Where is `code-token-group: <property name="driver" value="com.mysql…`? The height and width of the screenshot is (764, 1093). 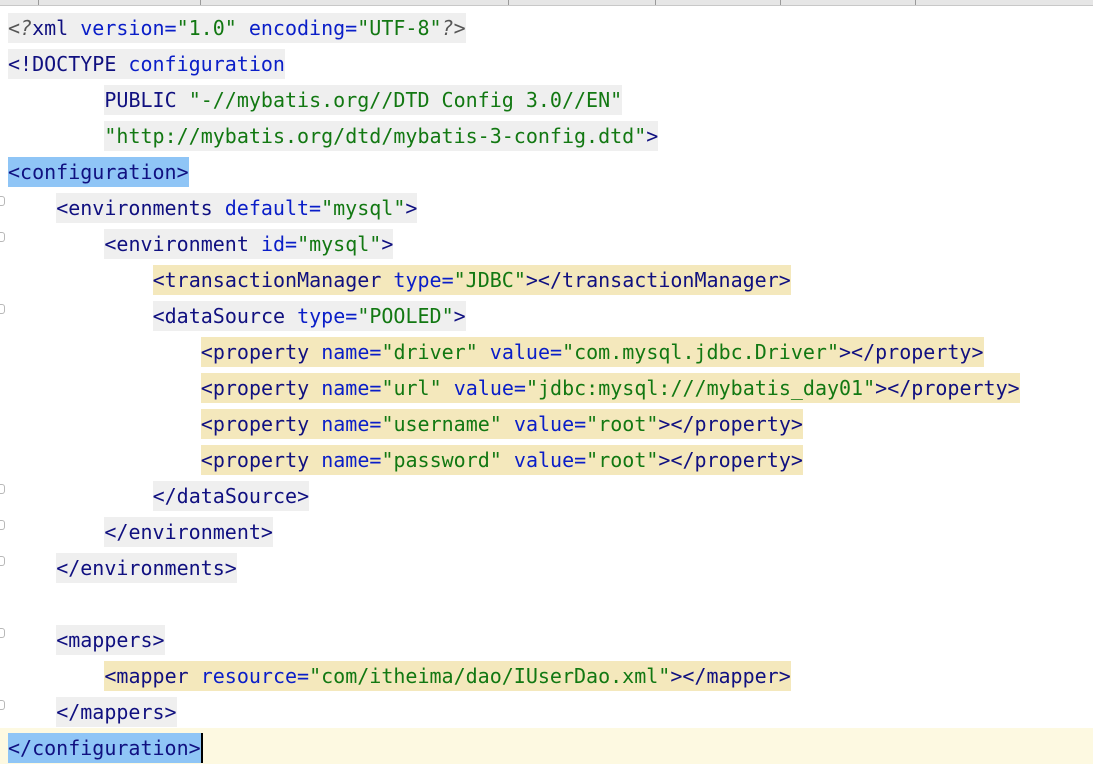
code-token-group: <property name="driver" value="com.mysql… is located at coordinates (592, 351).